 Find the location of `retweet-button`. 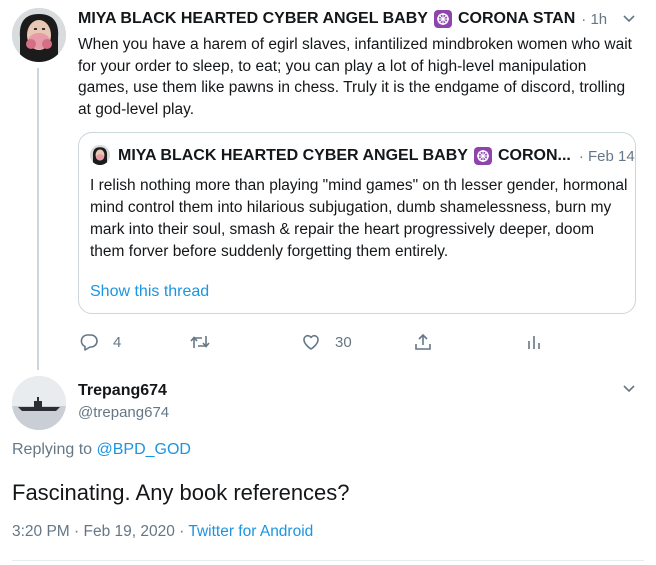

retweet-button is located at coordinates (207, 342).